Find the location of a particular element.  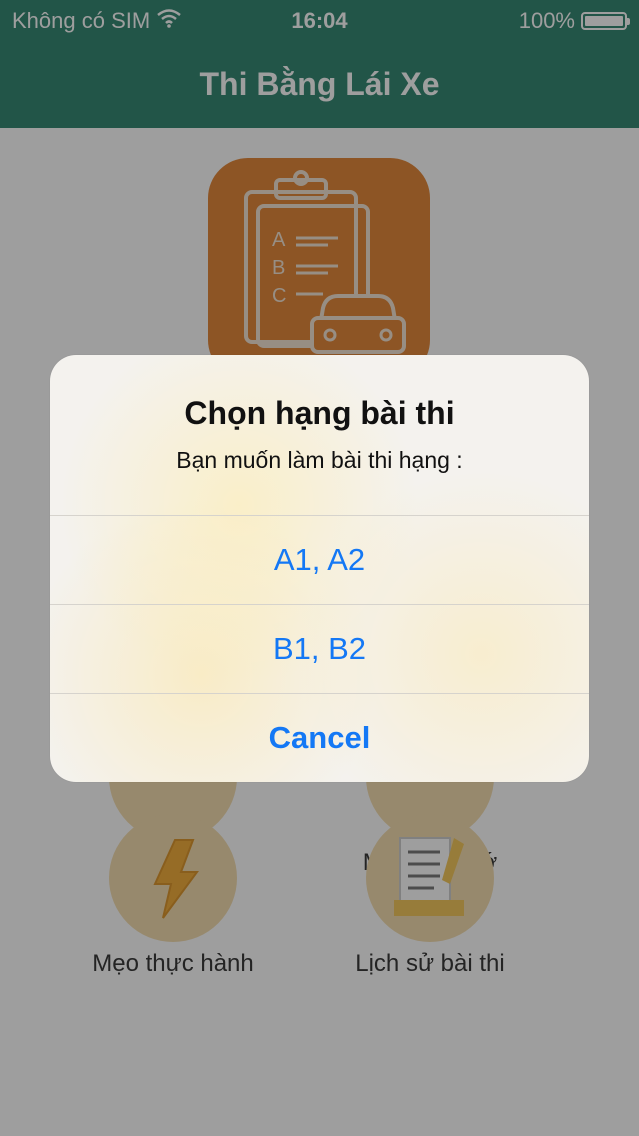

alert-message: Bạn muốn làm bài thi hạng : is located at coordinates (319, 460).